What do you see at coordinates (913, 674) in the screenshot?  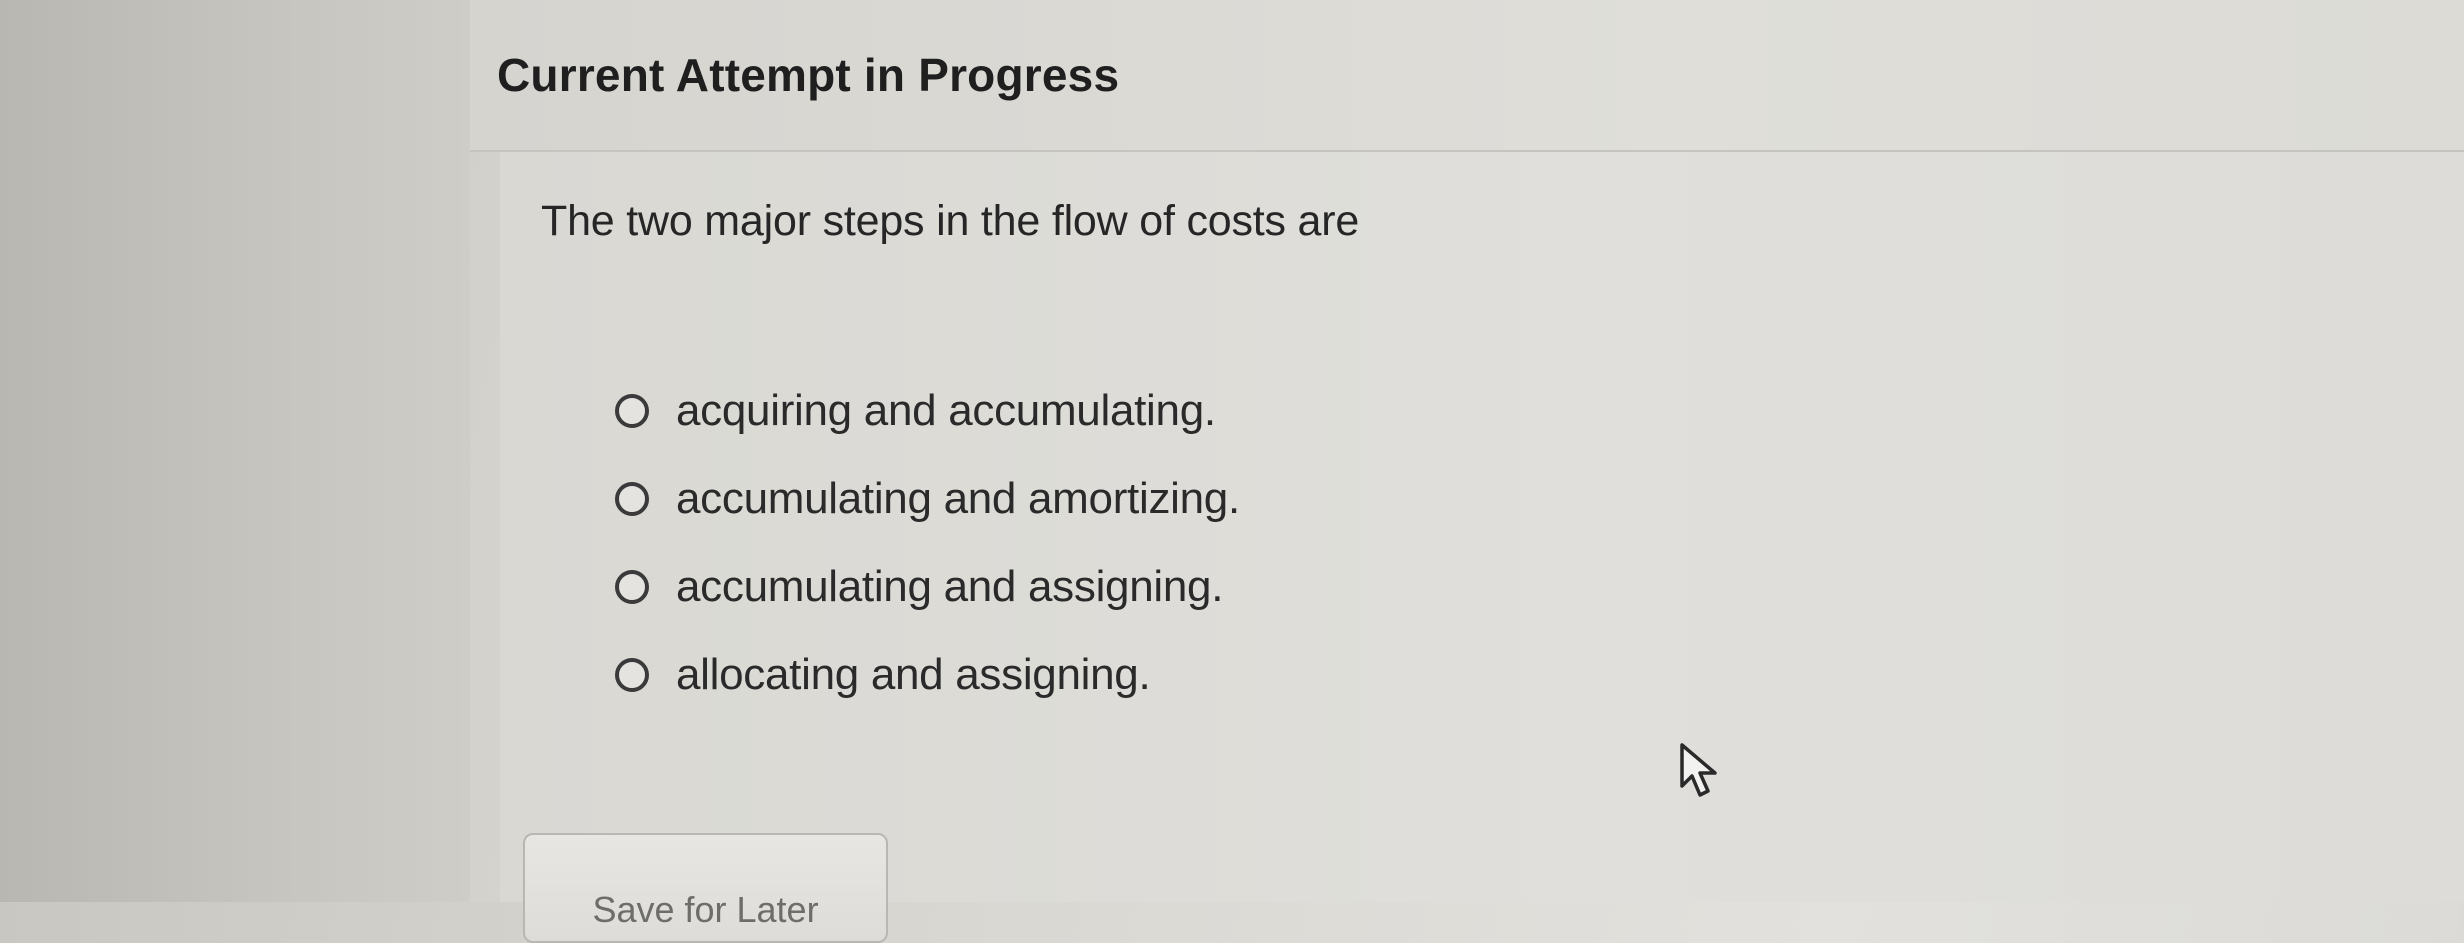 I see `answer-option-label: allocating and assigning.` at bounding box center [913, 674].